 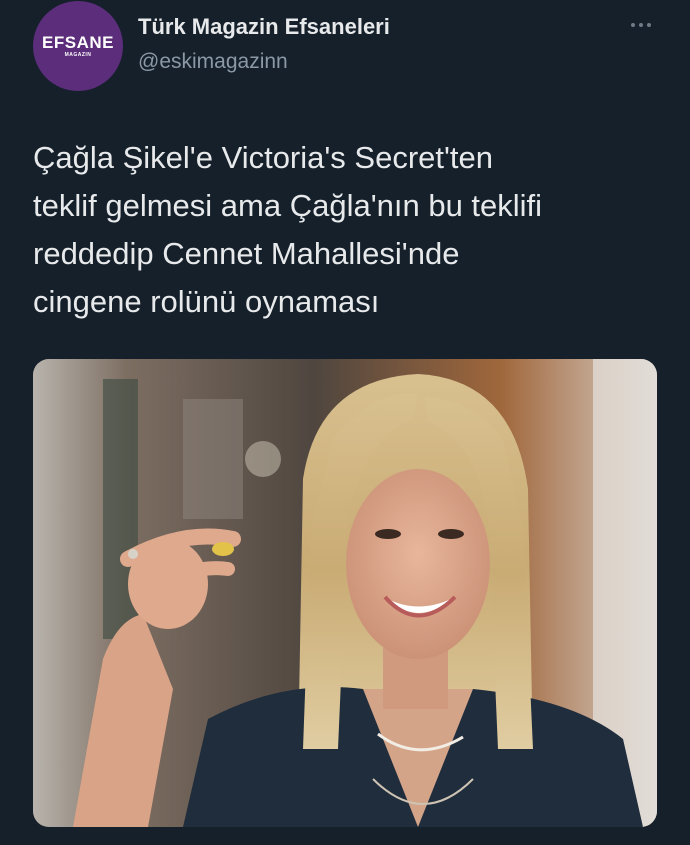 I want to click on avatar-subtext: MAGAZIN, so click(x=78, y=55).